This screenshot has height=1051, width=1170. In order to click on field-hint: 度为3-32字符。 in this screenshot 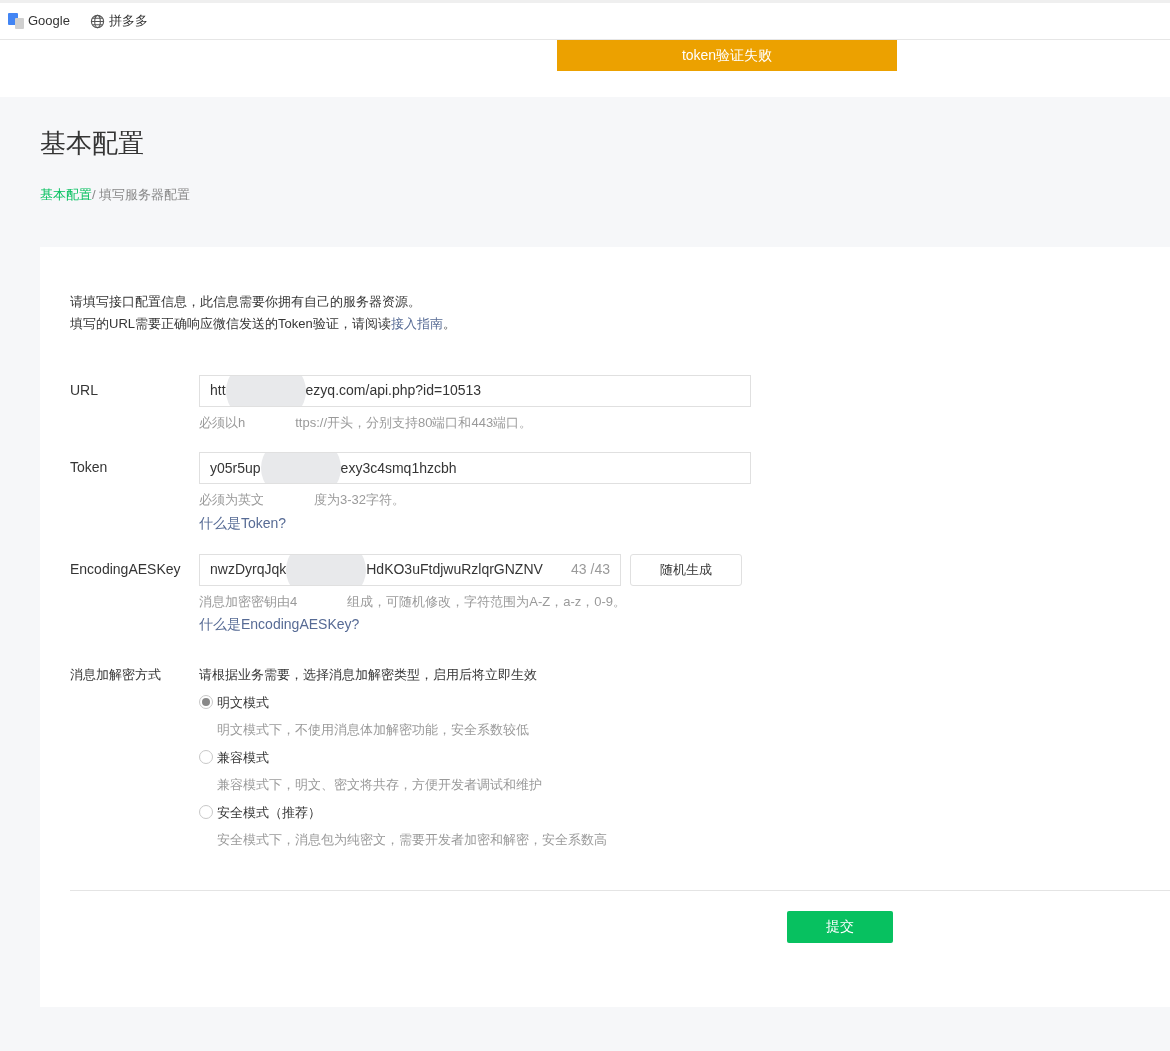, I will do `click(360, 500)`.